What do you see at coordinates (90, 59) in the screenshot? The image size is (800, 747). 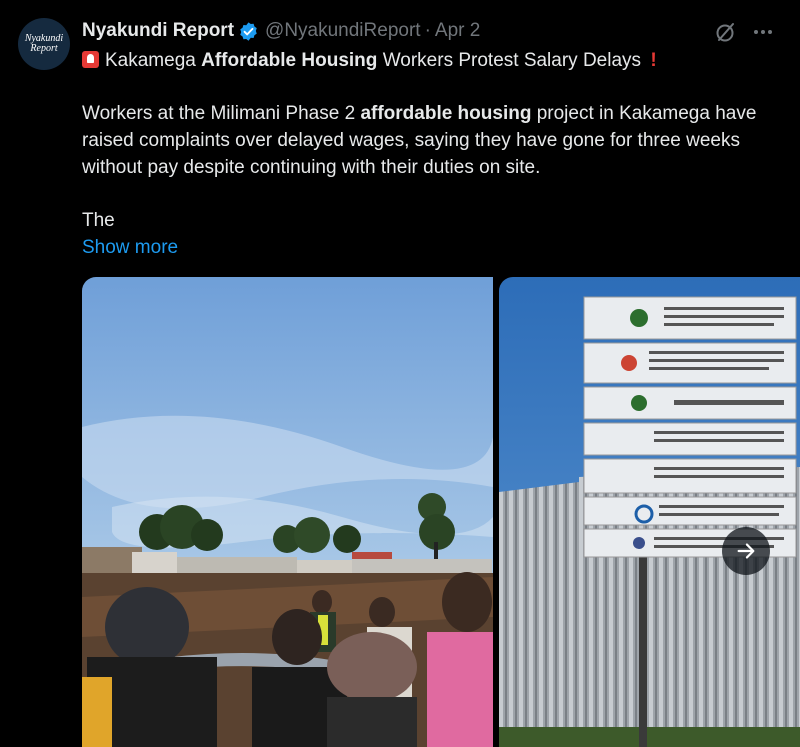 I see `siren-icon` at bounding box center [90, 59].